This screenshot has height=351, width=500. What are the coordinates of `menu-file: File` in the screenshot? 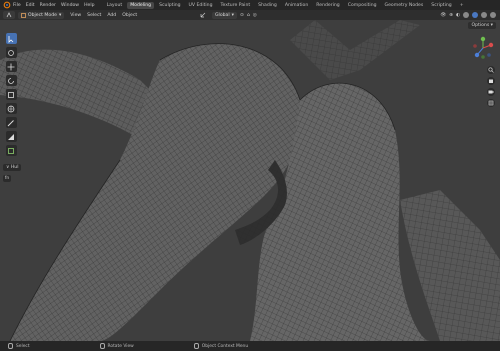 It's located at (17, 5).